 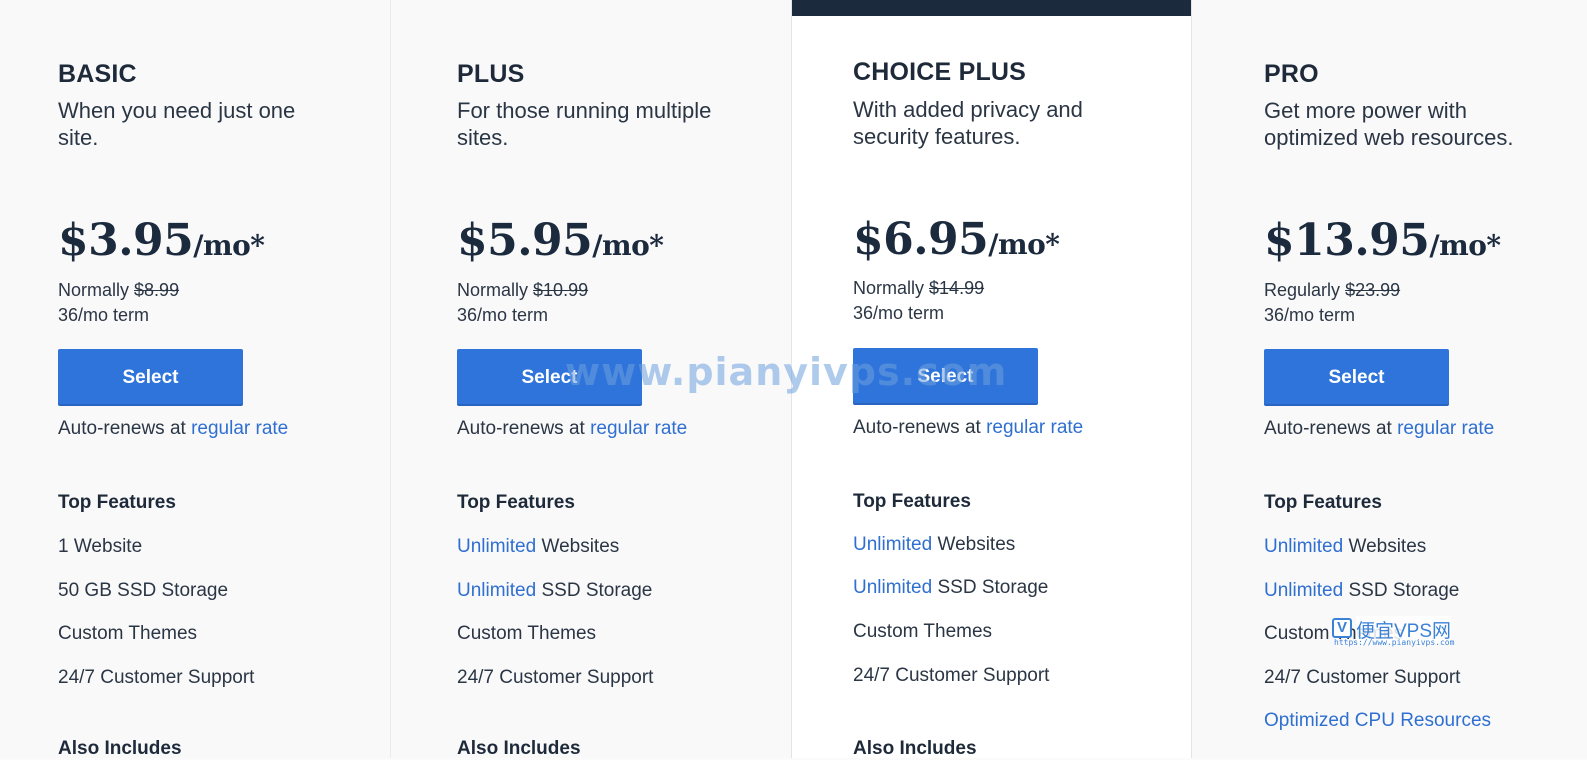 I want to click on feature-item: 1 Website, so click(x=100, y=547).